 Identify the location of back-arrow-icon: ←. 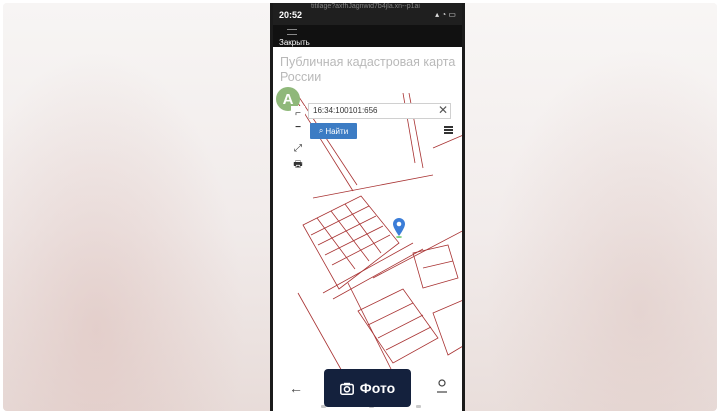
(296, 388).